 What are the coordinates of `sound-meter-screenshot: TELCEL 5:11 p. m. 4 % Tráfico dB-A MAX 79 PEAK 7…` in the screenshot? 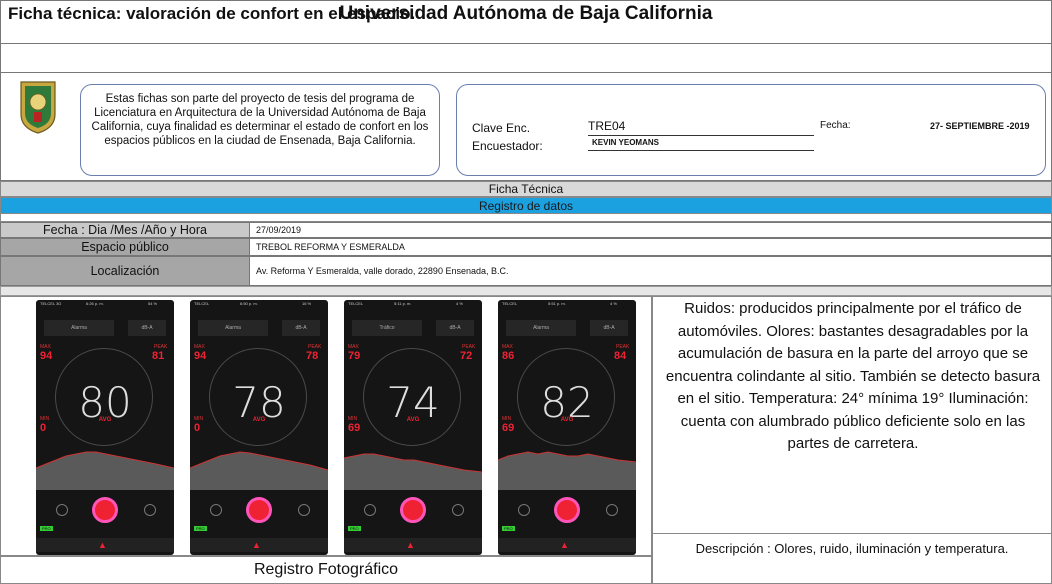 It's located at (413, 427).